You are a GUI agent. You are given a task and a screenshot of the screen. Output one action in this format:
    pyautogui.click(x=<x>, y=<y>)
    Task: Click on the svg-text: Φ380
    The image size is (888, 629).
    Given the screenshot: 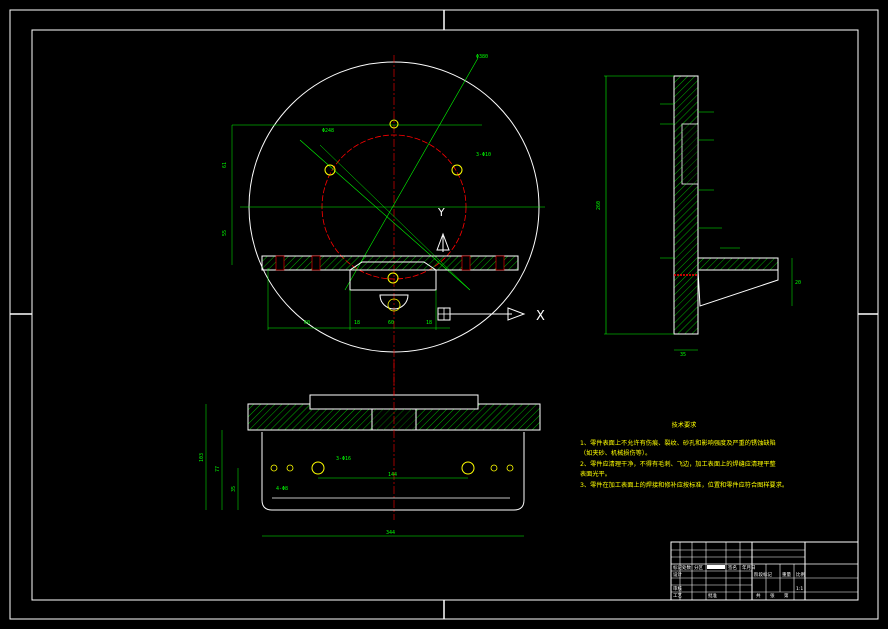 What is the action you would take?
    pyautogui.click(x=482, y=57)
    